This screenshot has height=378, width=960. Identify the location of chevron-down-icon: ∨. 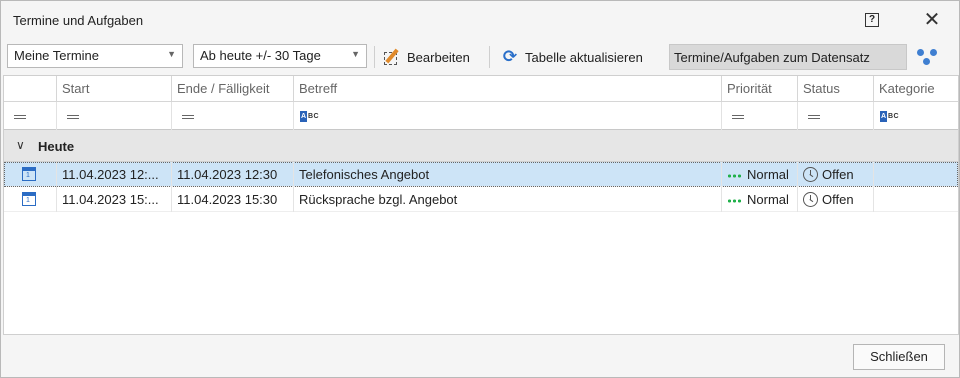
(20, 145).